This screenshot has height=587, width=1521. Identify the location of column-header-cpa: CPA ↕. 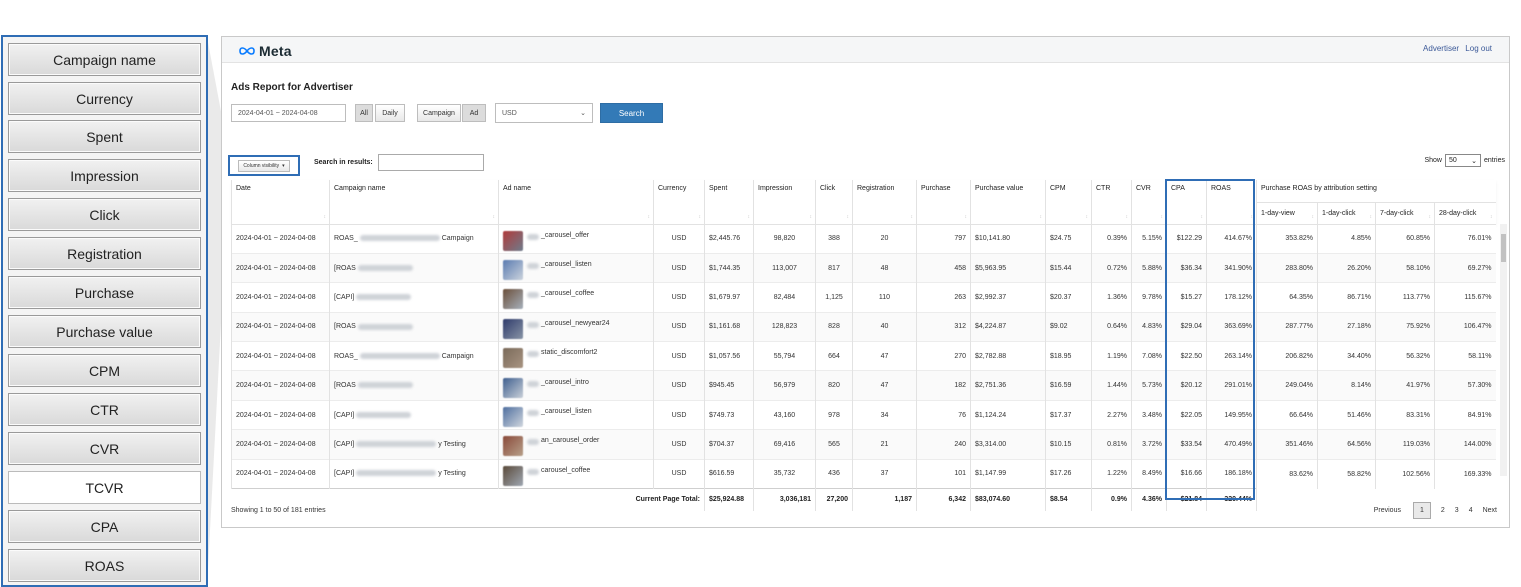
(1186, 202).